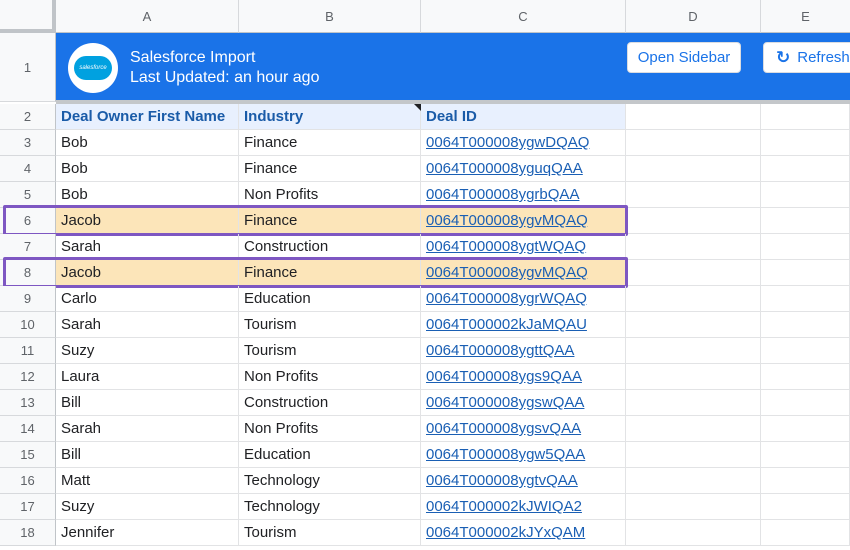 This screenshot has width=850, height=550. What do you see at coordinates (28, 455) in the screenshot?
I see `row-header: 15` at bounding box center [28, 455].